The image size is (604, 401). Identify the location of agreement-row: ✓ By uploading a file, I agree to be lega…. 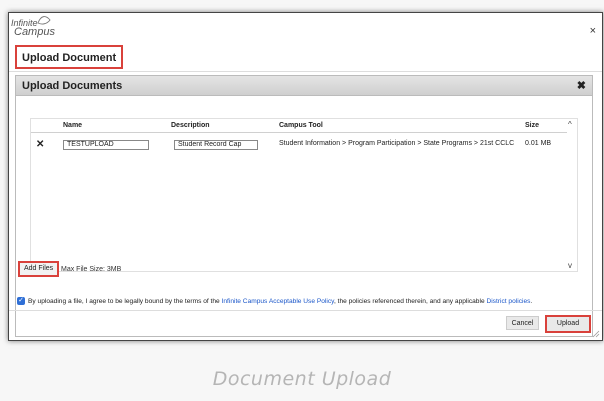
(274, 301).